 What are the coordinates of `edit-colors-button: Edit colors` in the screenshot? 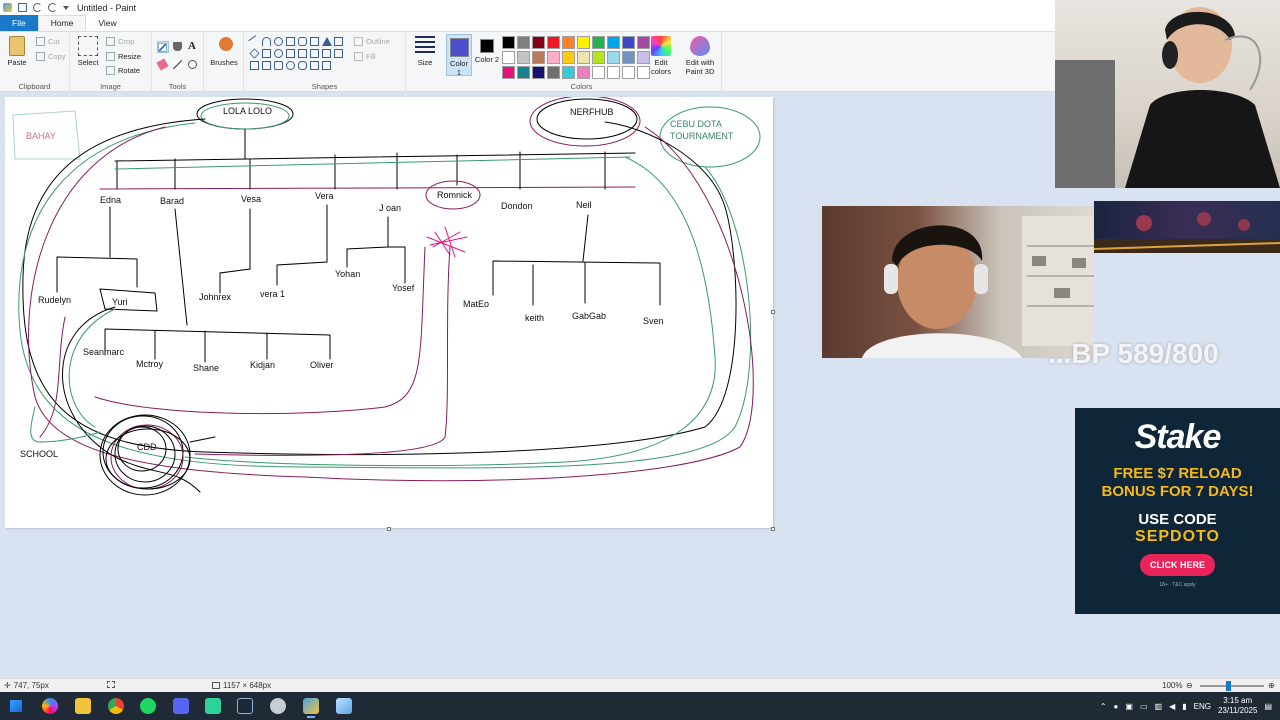 It's located at (661, 56).